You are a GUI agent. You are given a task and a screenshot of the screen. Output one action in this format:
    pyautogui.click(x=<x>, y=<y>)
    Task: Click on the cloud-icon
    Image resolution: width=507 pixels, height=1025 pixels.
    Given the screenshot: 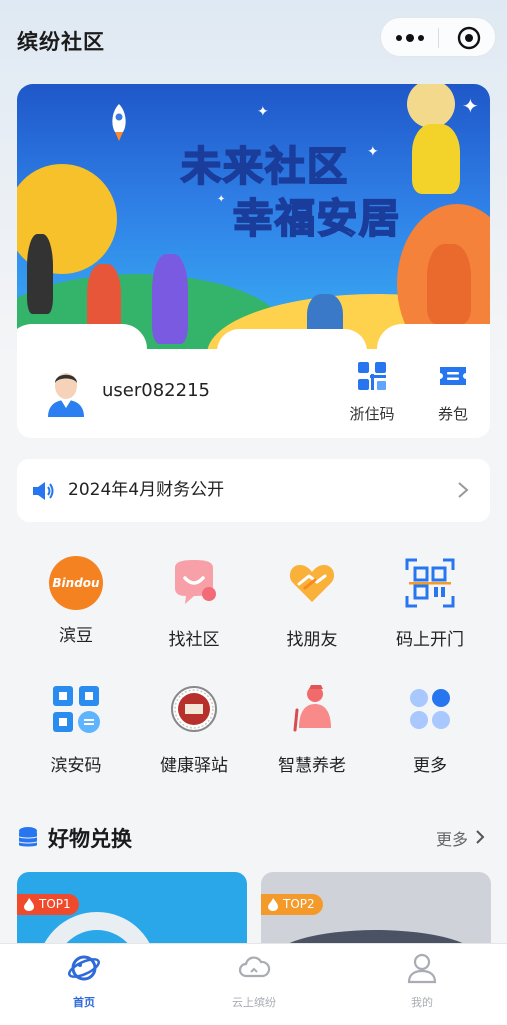 What is the action you would take?
    pyautogui.click(x=254, y=967)
    